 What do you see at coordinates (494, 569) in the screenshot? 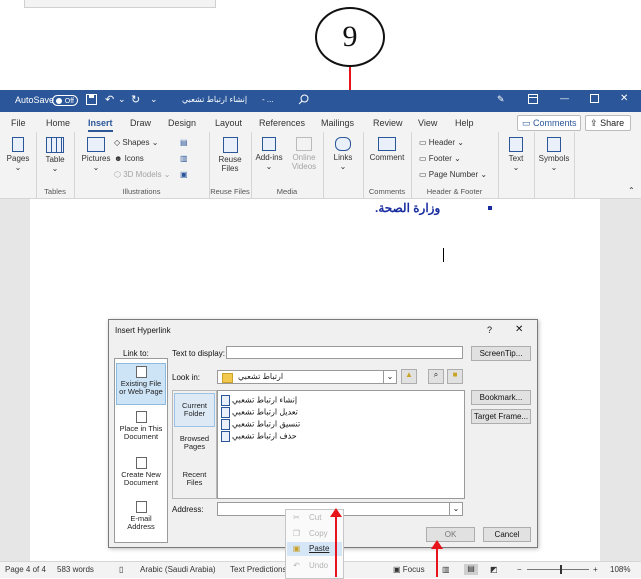
I see `web-layout-icon: ◩` at bounding box center [494, 569].